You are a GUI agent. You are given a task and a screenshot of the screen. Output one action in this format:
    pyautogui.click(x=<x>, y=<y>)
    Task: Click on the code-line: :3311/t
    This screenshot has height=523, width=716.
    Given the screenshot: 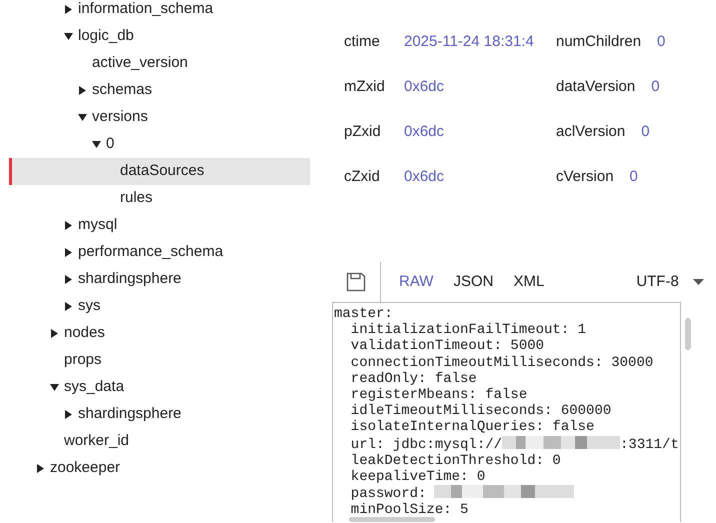 What is the action you would take?
    pyautogui.click(x=649, y=444)
    